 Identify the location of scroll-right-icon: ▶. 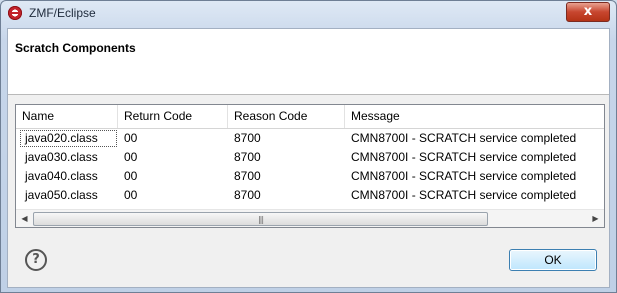
(595, 218).